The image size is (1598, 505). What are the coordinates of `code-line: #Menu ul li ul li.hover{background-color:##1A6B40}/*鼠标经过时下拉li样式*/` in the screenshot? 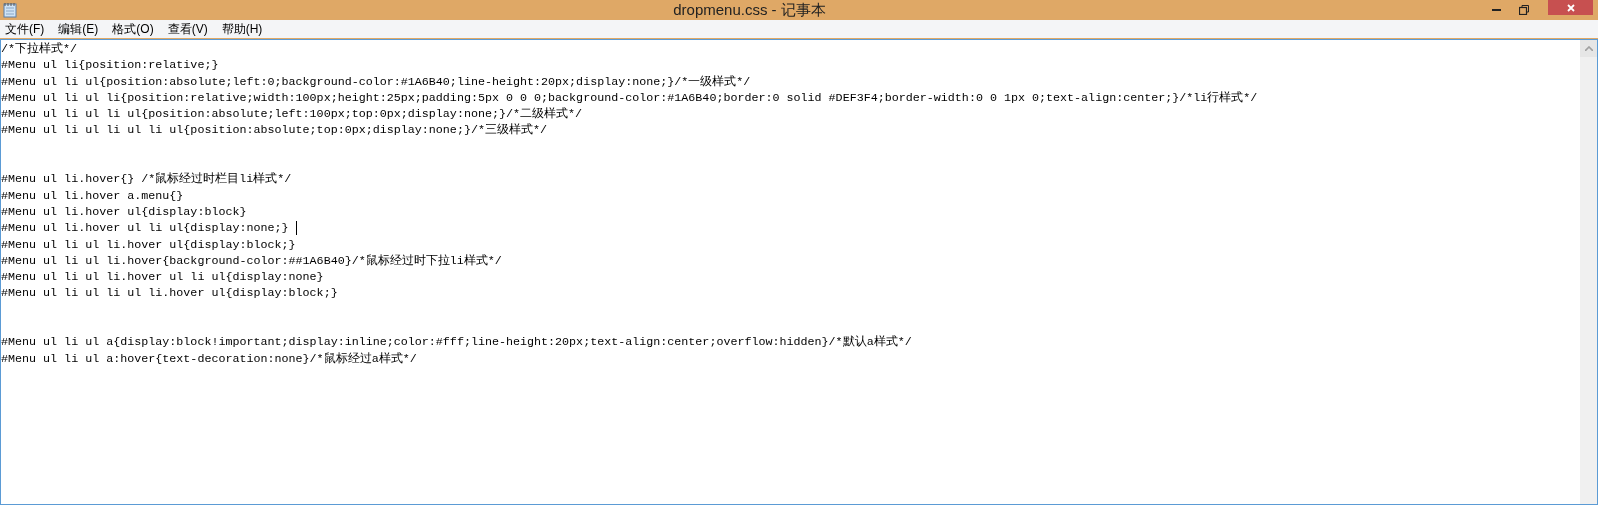 It's located at (251, 261).